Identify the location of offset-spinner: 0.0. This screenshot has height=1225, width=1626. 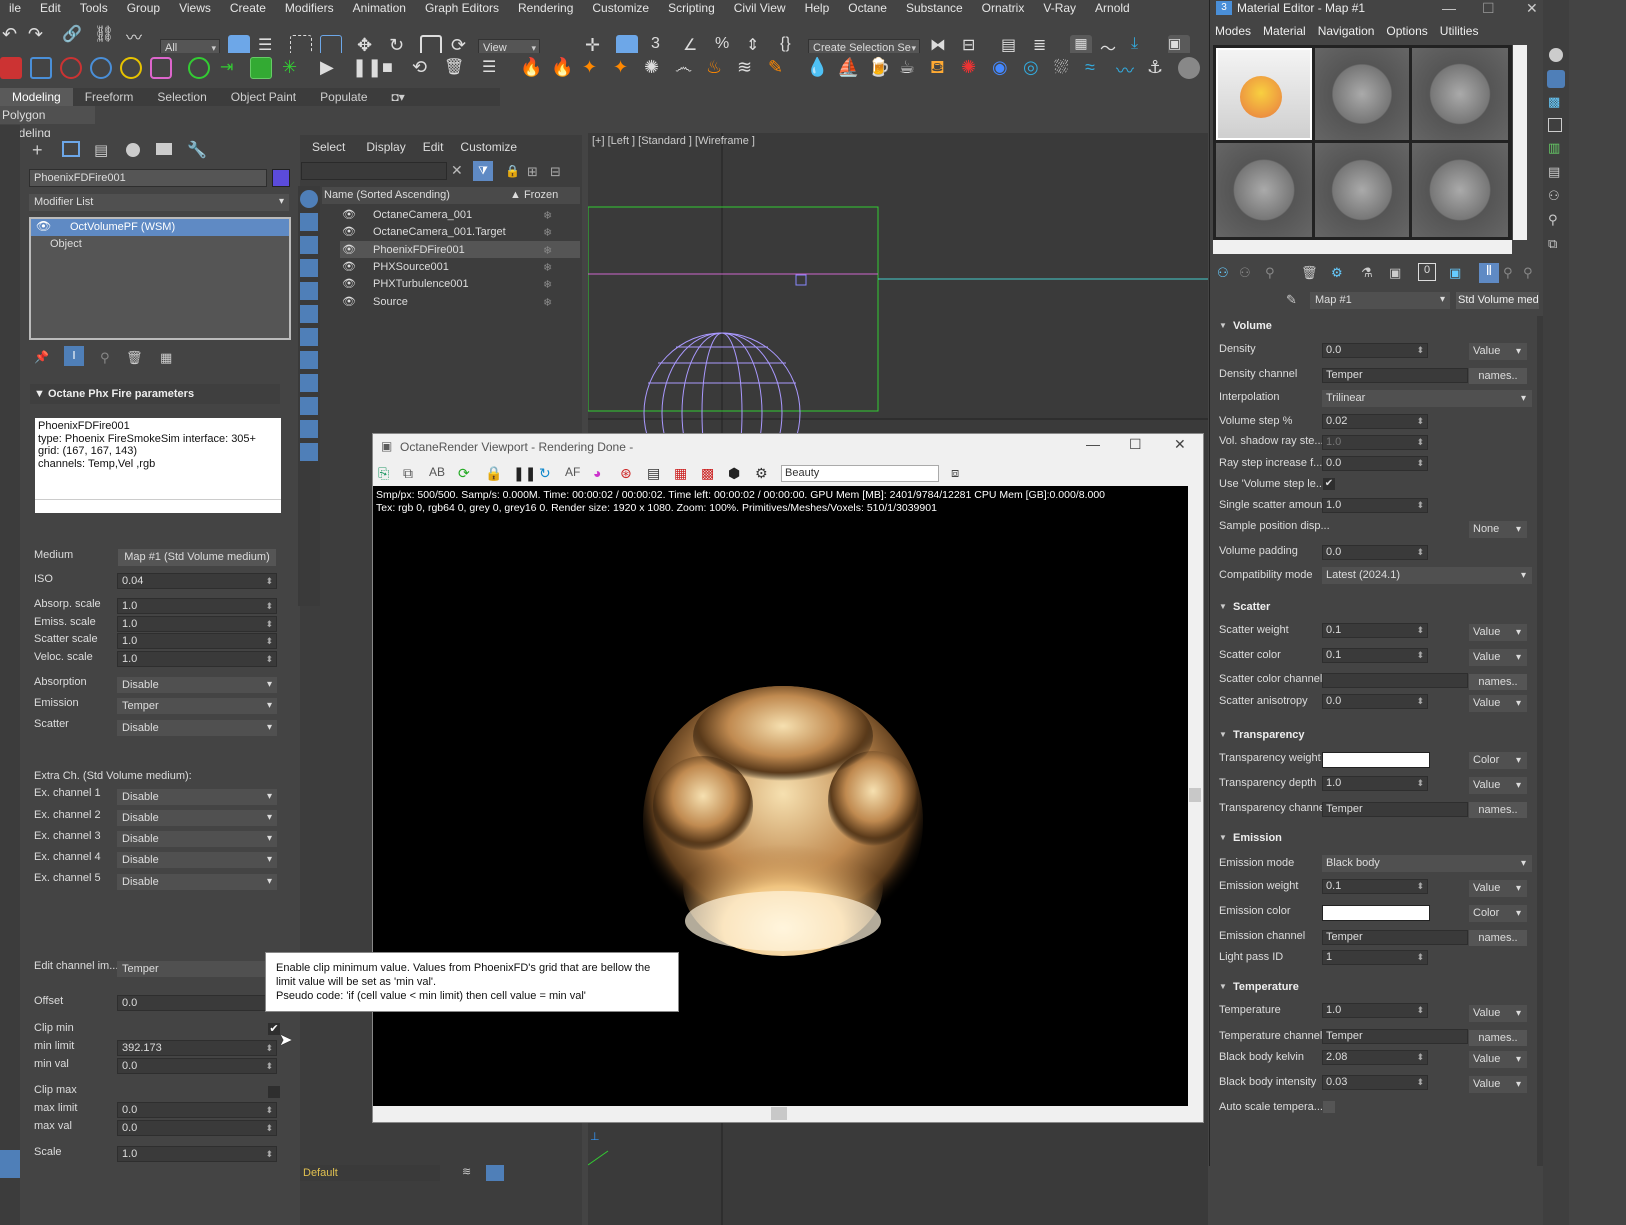
(197, 1003).